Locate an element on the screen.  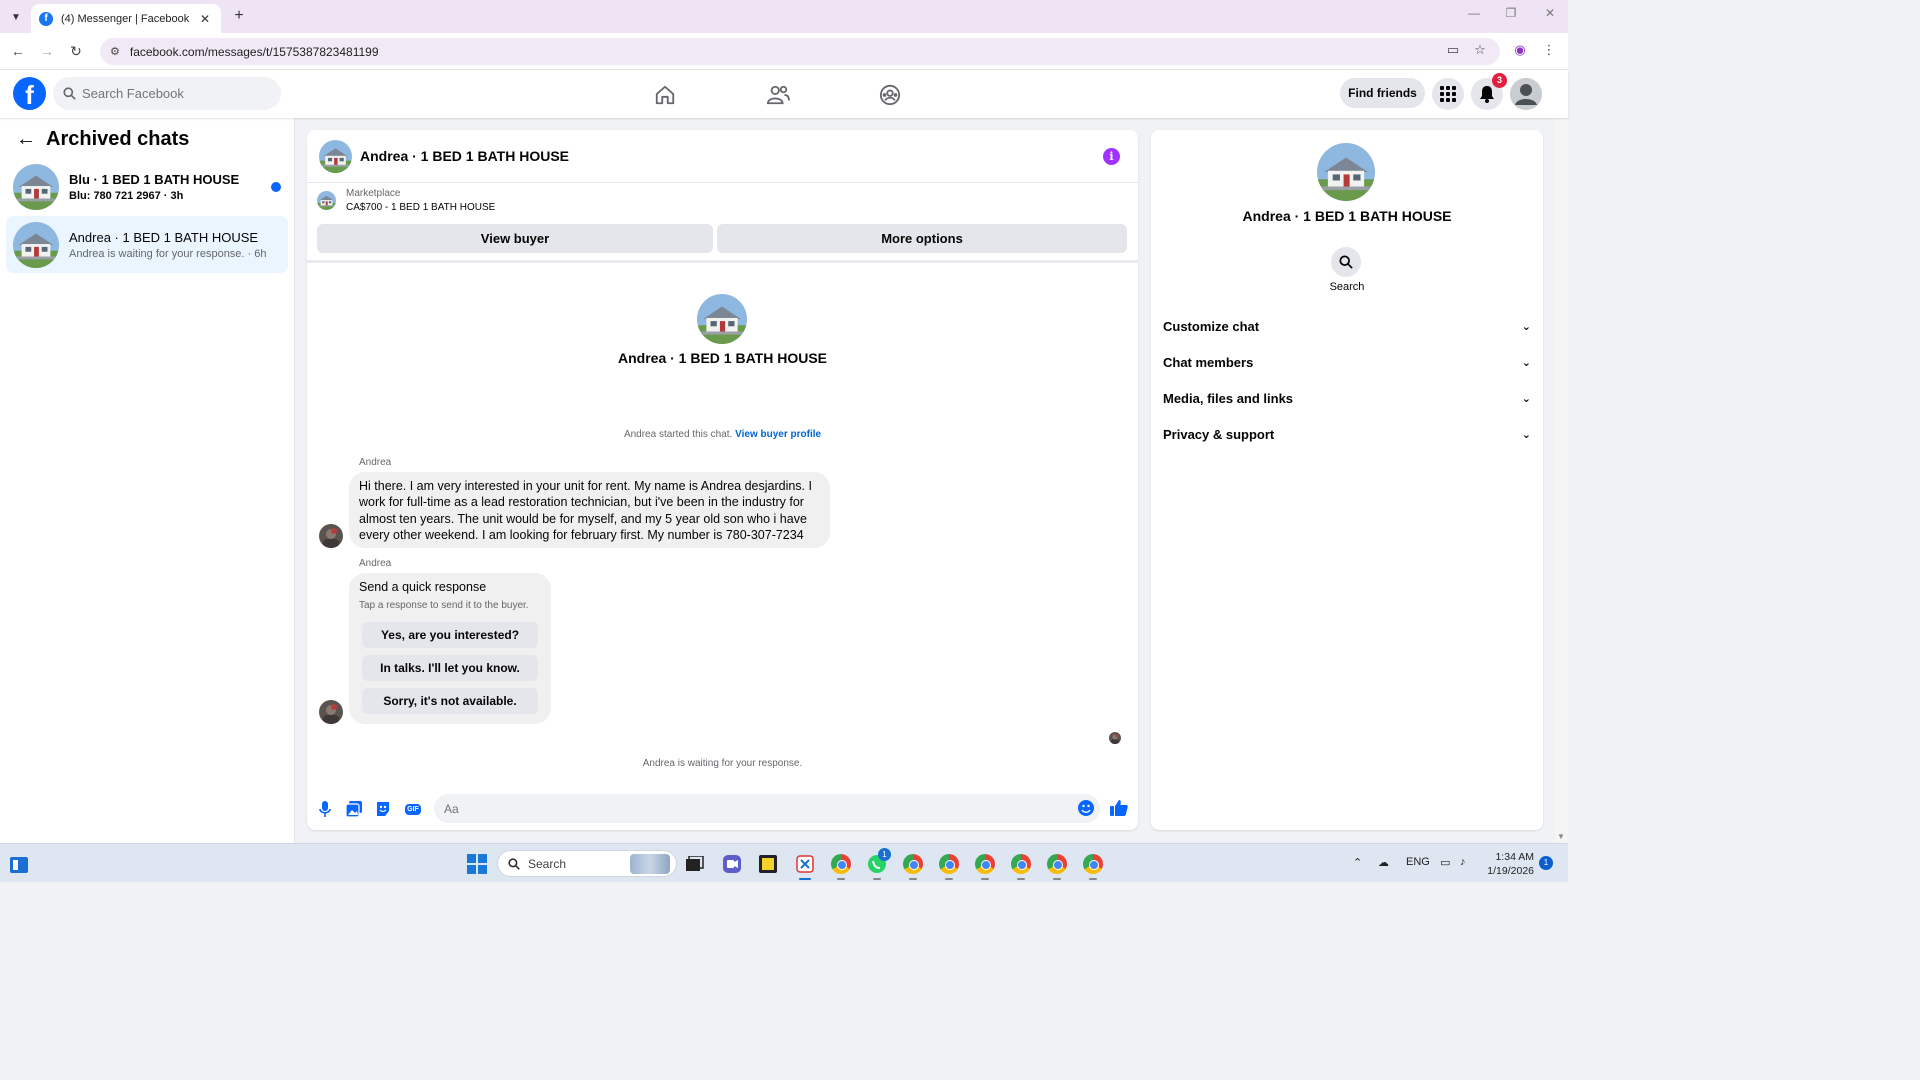
volume-icon: ♪ is located at coordinates (1463, 862).